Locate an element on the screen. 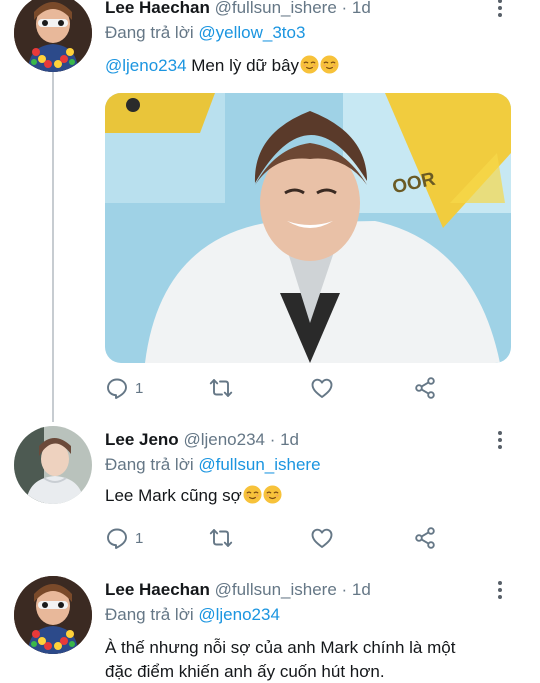  replying-to: Đang trả lời @ljeno234 is located at coordinates (192, 615).